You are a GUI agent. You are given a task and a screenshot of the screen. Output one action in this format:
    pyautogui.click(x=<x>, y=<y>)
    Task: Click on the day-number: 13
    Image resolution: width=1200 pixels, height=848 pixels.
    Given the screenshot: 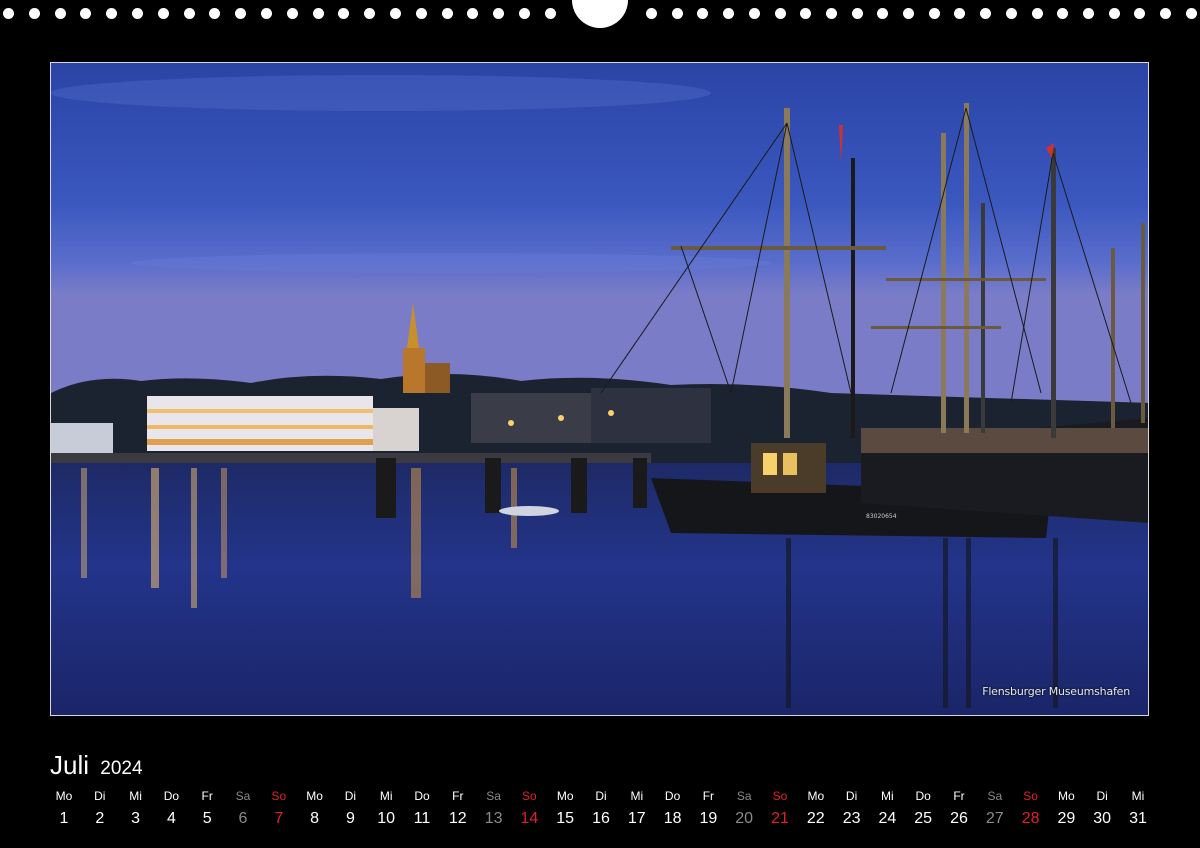 What is the action you would take?
    pyautogui.click(x=493, y=818)
    